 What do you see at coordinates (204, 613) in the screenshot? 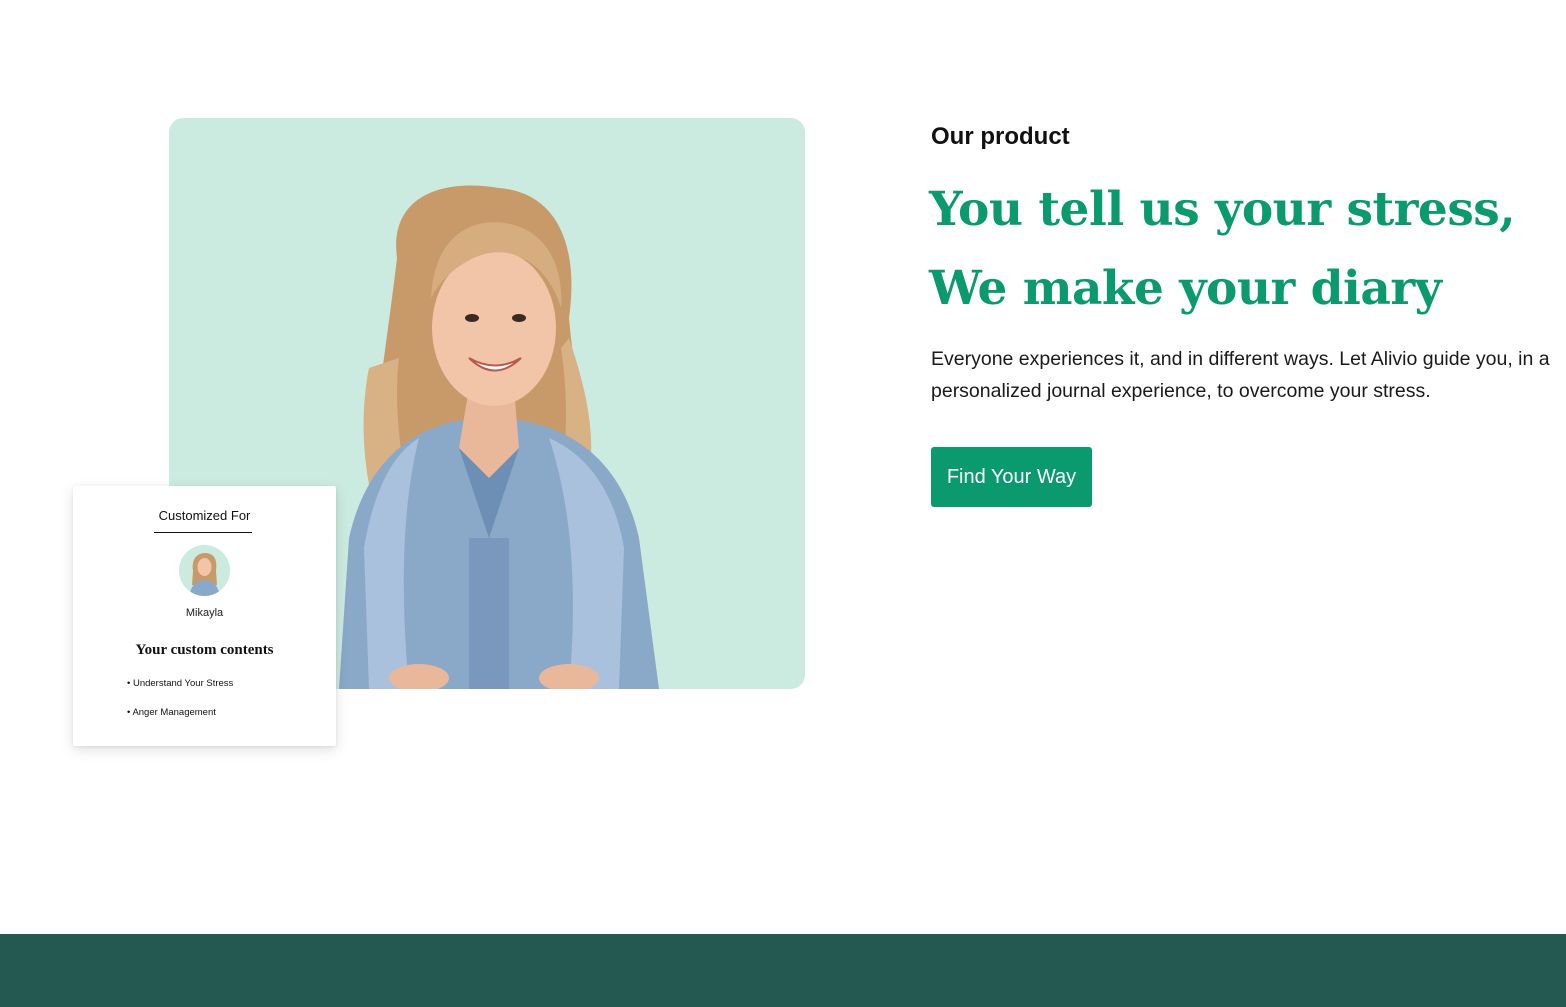
I see `user-name: Mikayla` at bounding box center [204, 613].